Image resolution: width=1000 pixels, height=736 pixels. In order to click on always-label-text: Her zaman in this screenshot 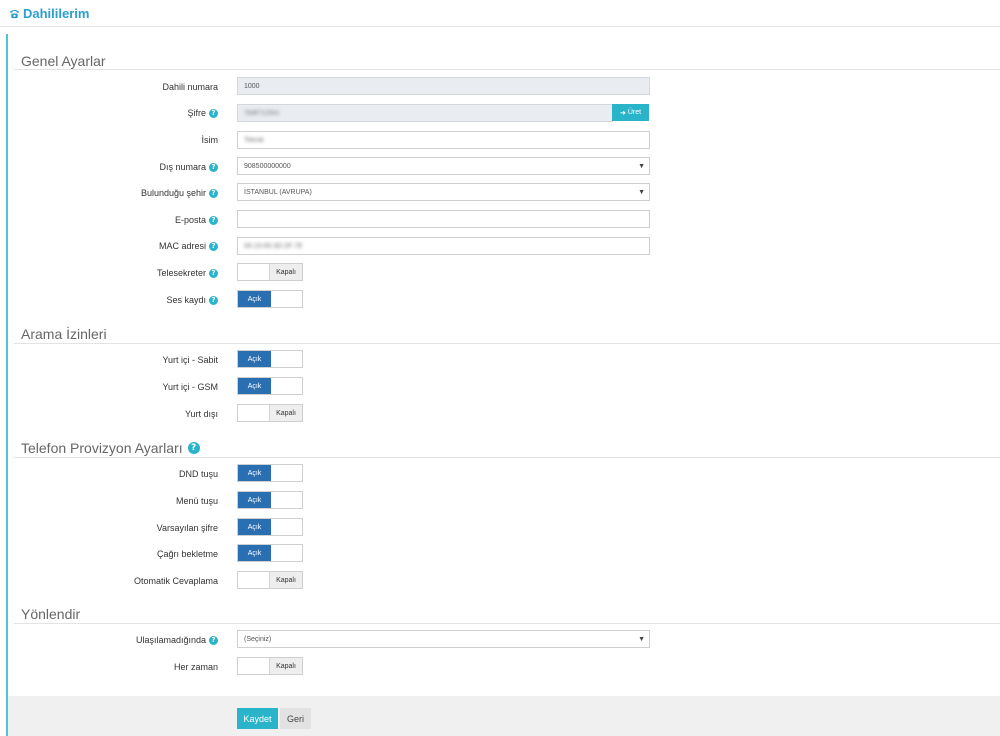, I will do `click(195, 667)`.